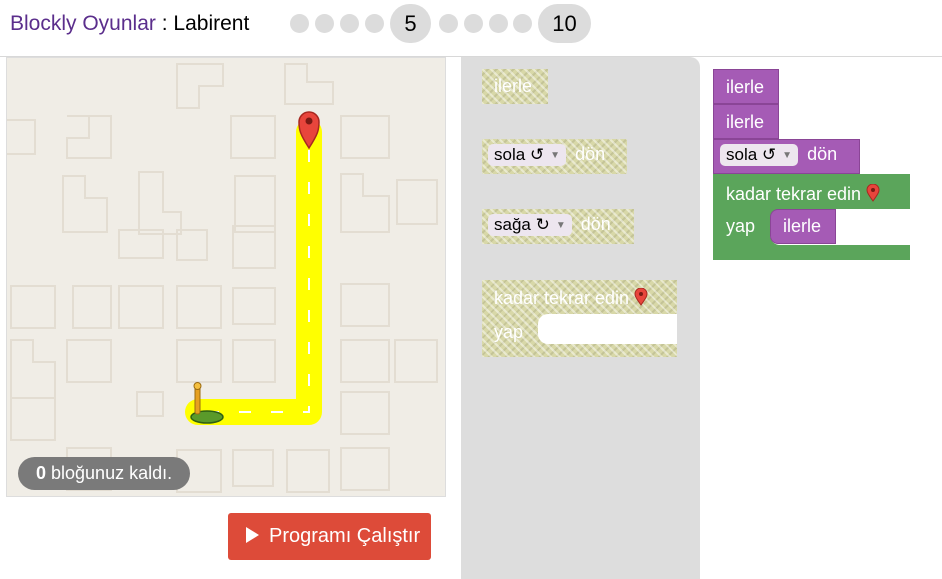  Describe the element at coordinates (104, 473) in the screenshot. I see `remaining-blocks-badge: 0 bloğunuz kaldı.` at that location.